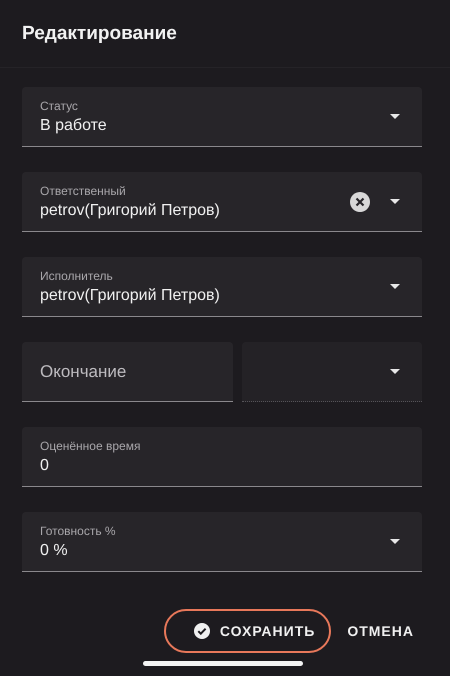  I want to click on dialog-title: Редактирование, so click(99, 33).